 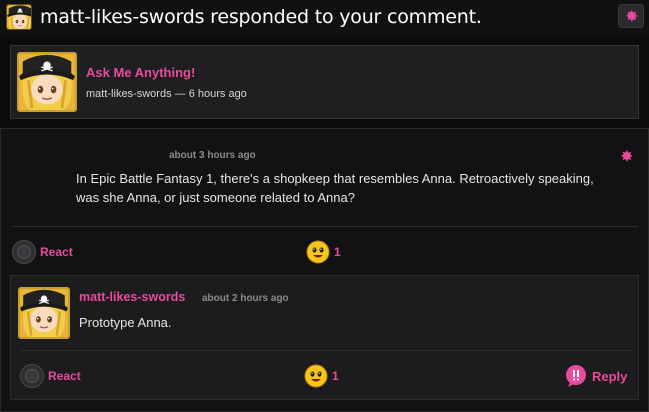 I want to click on reply-body: Prototype Anna., so click(x=125, y=322).